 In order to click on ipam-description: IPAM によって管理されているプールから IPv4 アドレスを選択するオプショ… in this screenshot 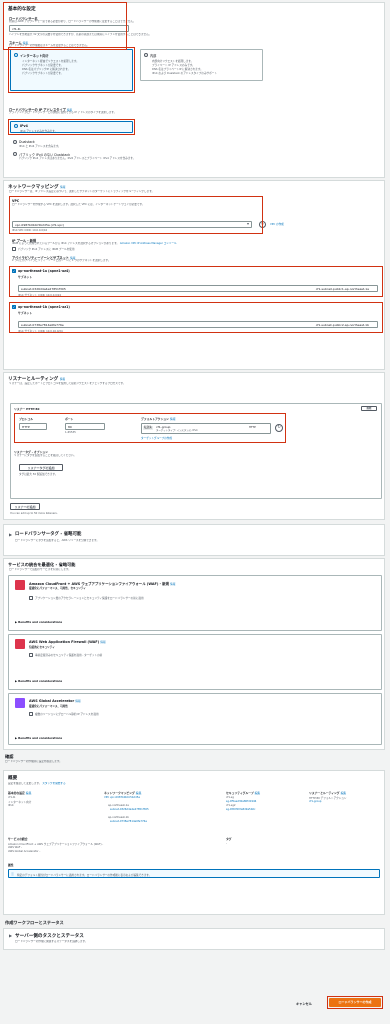, I will do `click(94, 243)`.